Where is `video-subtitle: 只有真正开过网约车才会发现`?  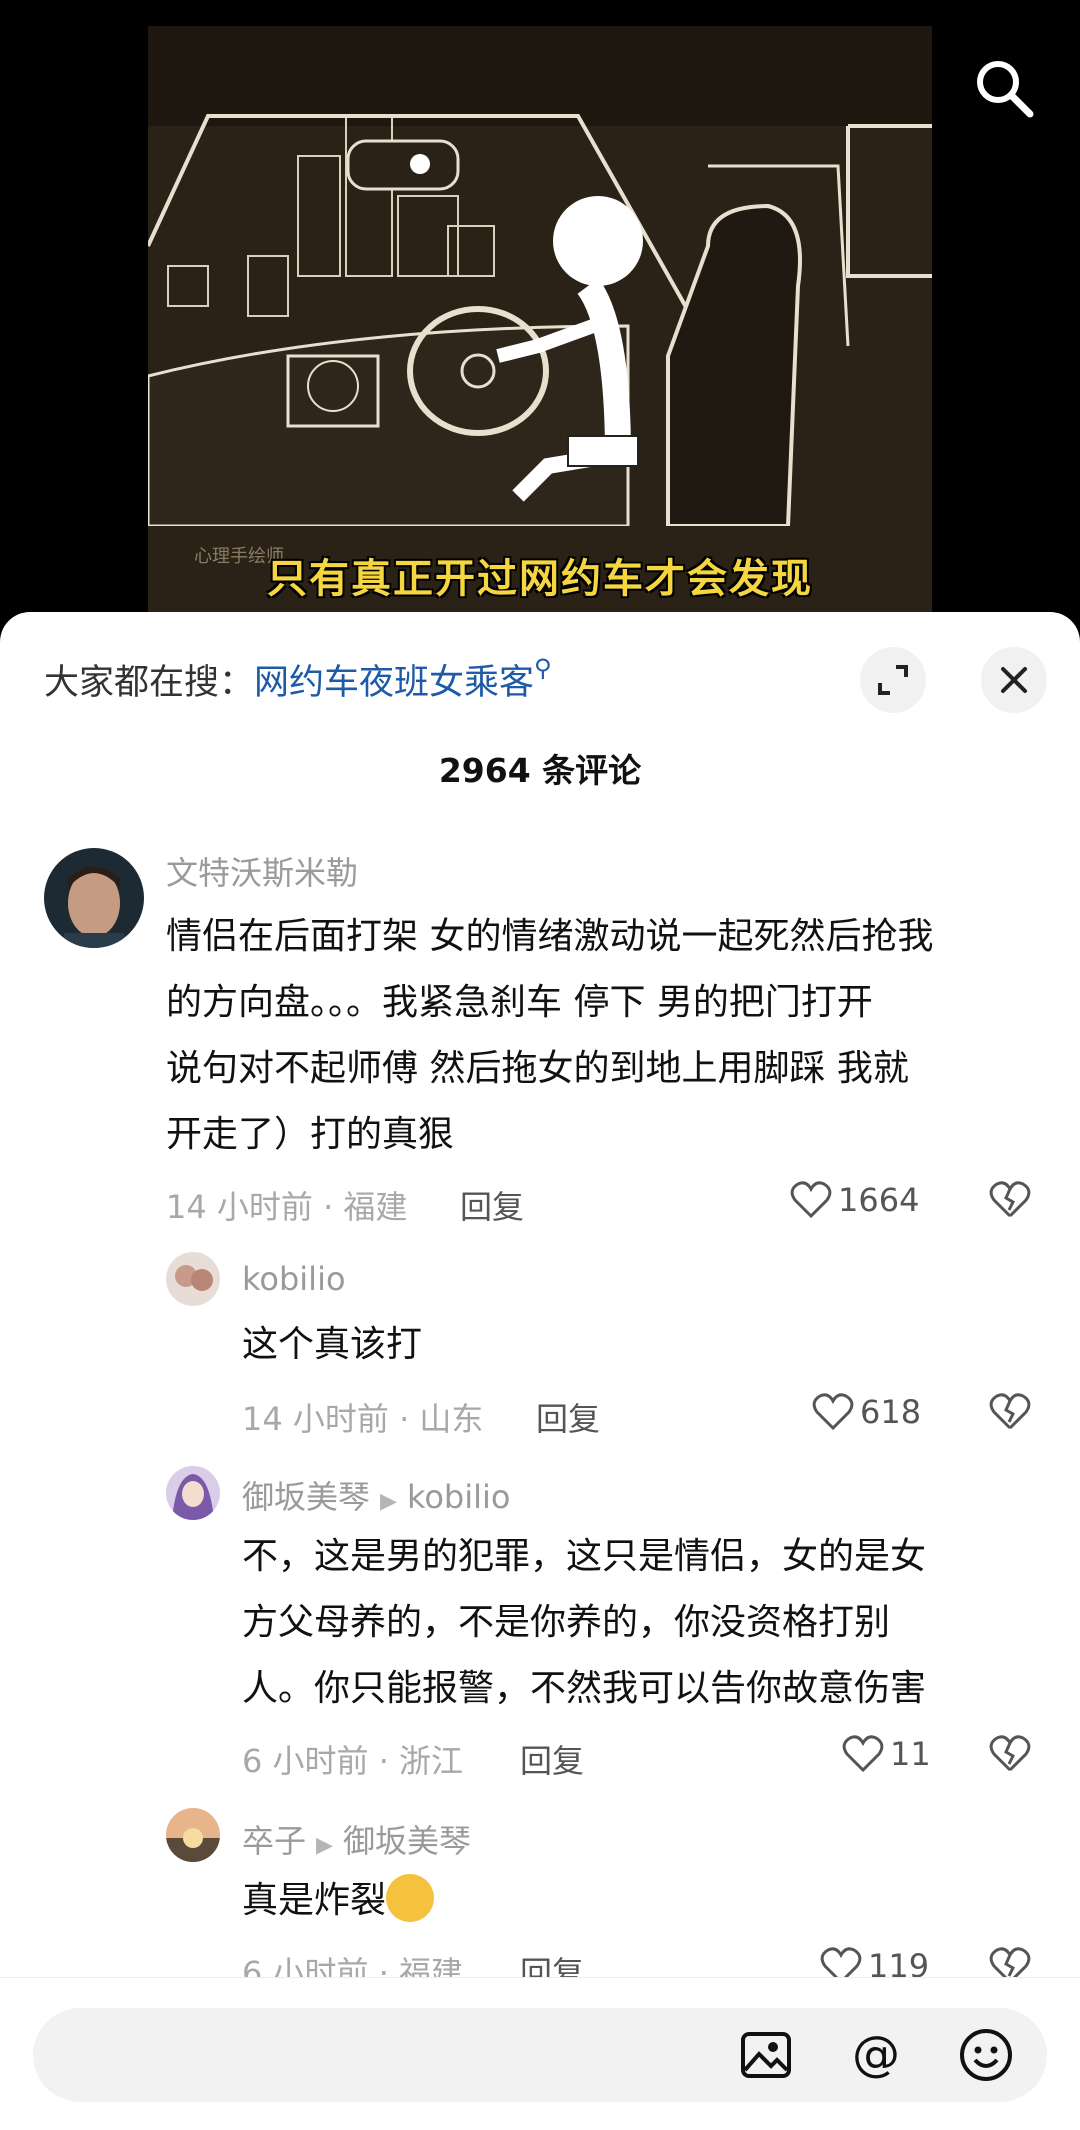
video-subtitle: 只有真正开过网约车才会发现 is located at coordinates (540, 579).